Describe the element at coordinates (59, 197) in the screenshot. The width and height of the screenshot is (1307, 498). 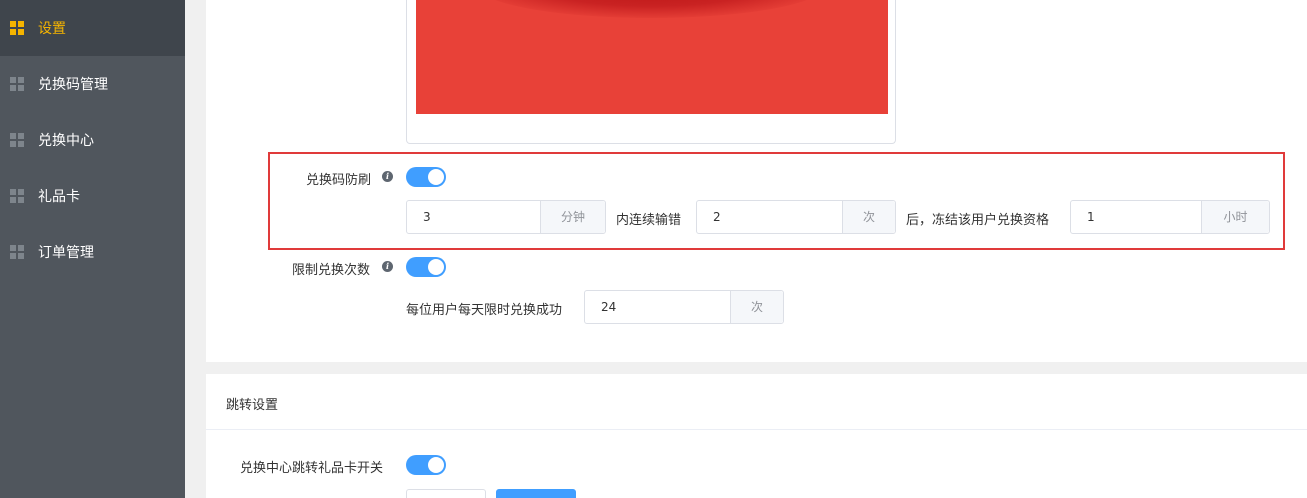
I see `sidebar-item-label: 礼品卡` at that location.